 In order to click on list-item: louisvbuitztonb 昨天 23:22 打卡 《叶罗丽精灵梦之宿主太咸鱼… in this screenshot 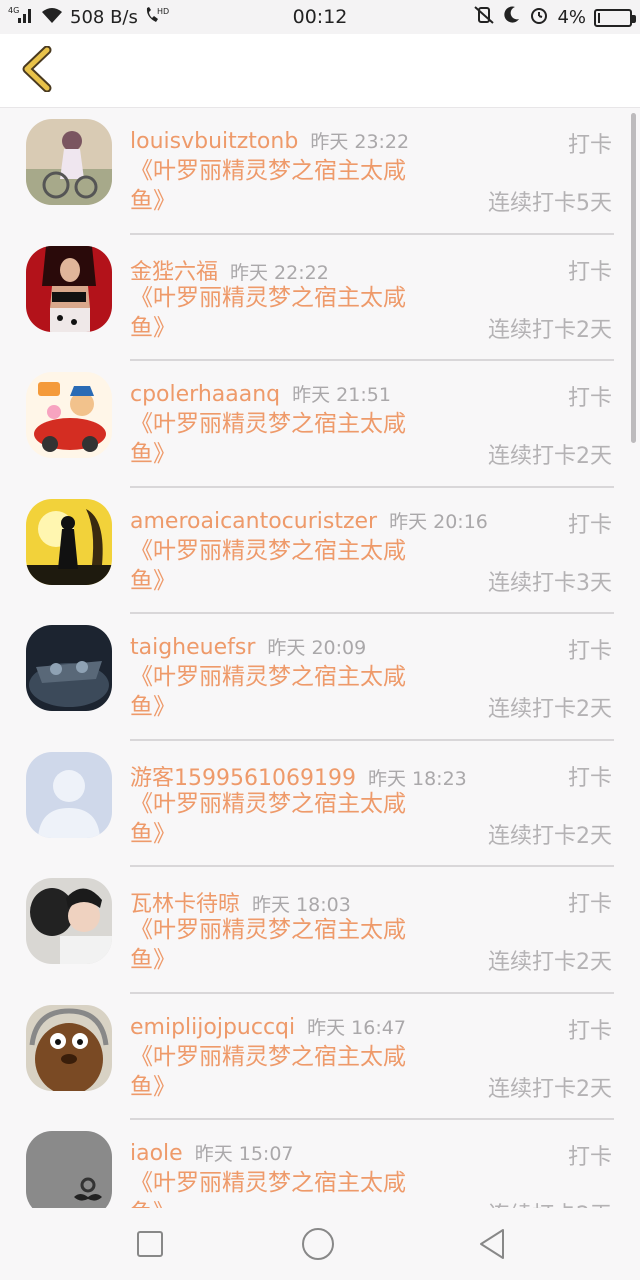, I will do `click(320, 171)`.